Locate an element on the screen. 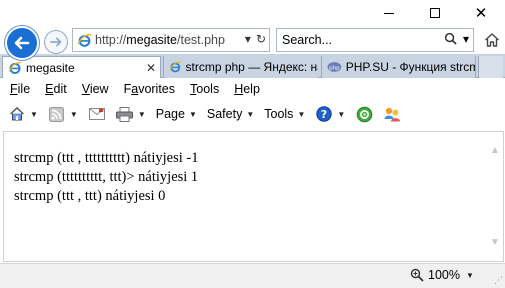 The width and height of the screenshot is (505, 288). url-host: megasite is located at coordinates (152, 40).